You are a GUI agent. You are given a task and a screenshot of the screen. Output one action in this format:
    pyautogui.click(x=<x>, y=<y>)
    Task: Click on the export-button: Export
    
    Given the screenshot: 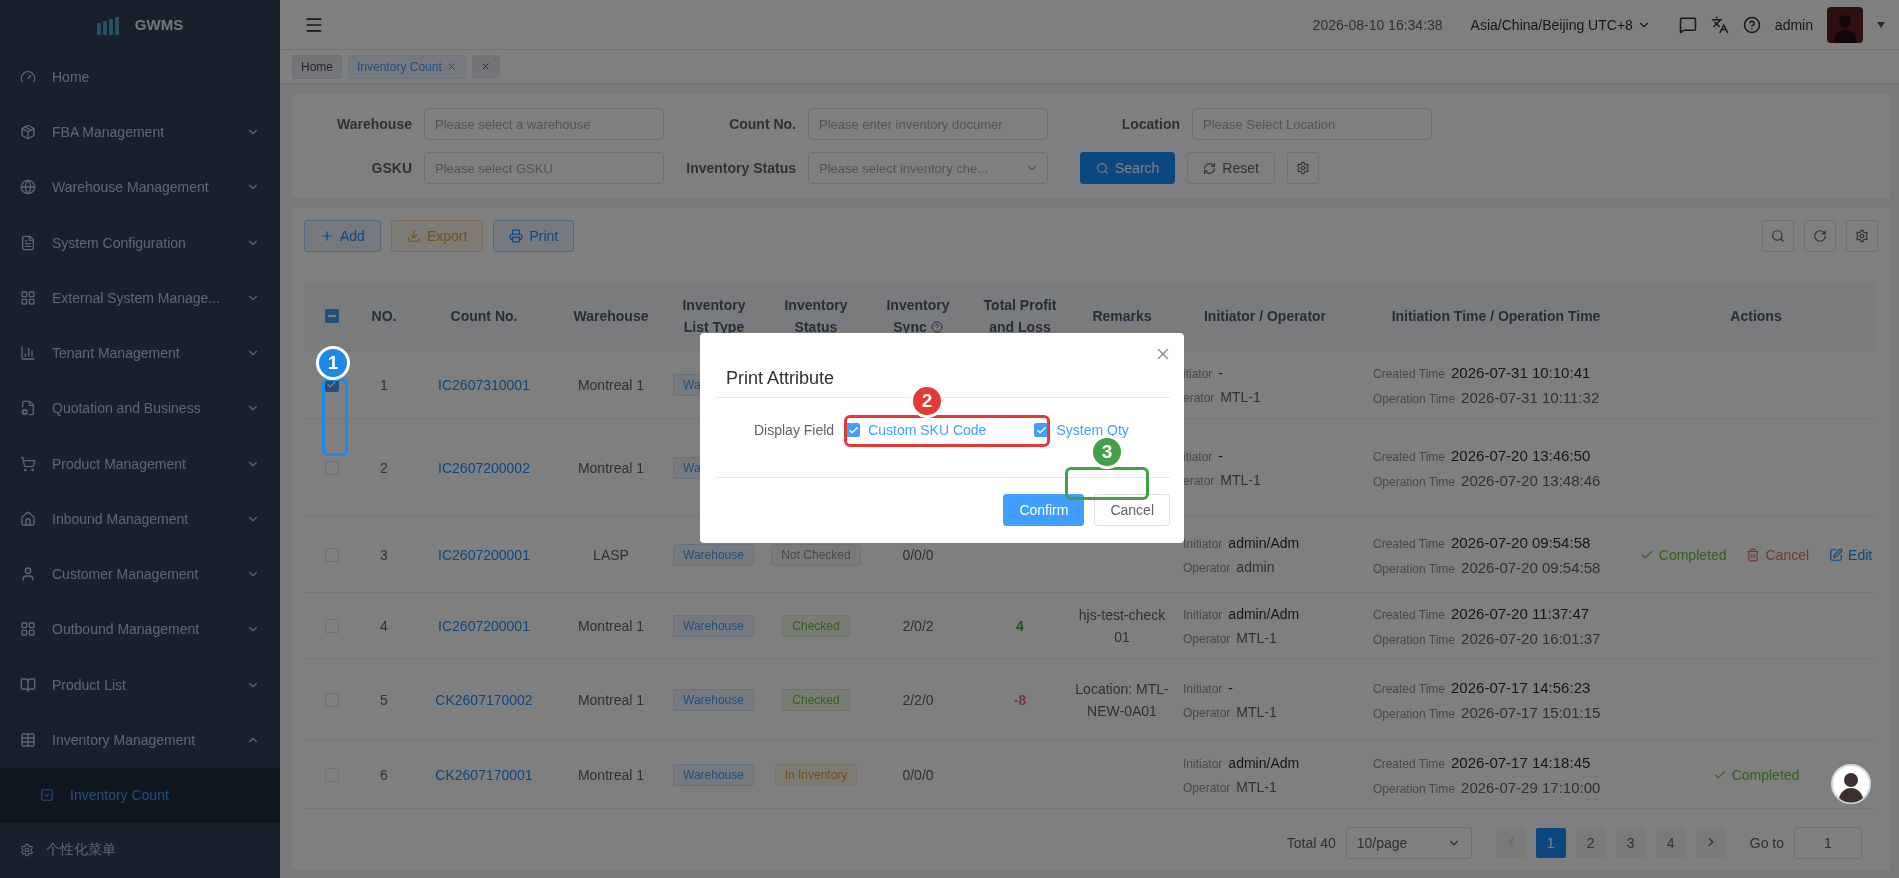 What is the action you would take?
    pyautogui.click(x=437, y=236)
    